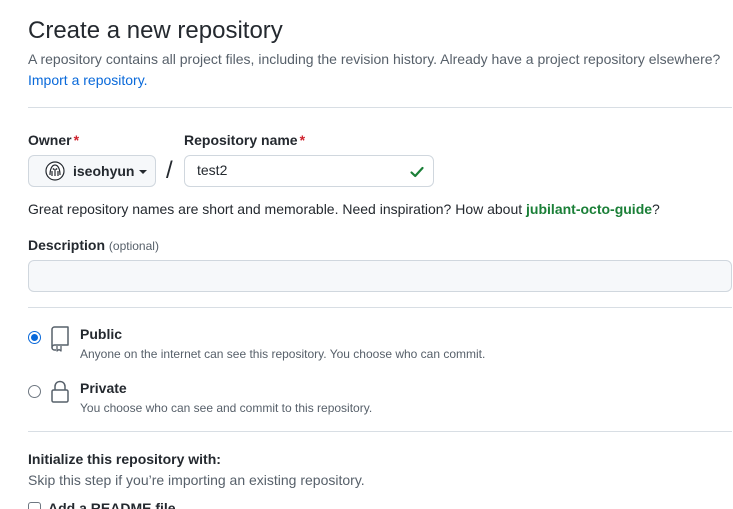 This screenshot has width=733, height=509. Describe the element at coordinates (55, 171) in the screenshot. I see `owner-avatar-icon` at that location.